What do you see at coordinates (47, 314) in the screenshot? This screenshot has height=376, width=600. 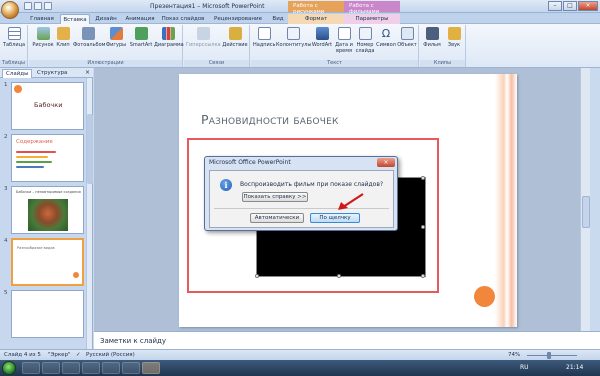 I see `thumb-frame` at bounding box center [47, 314].